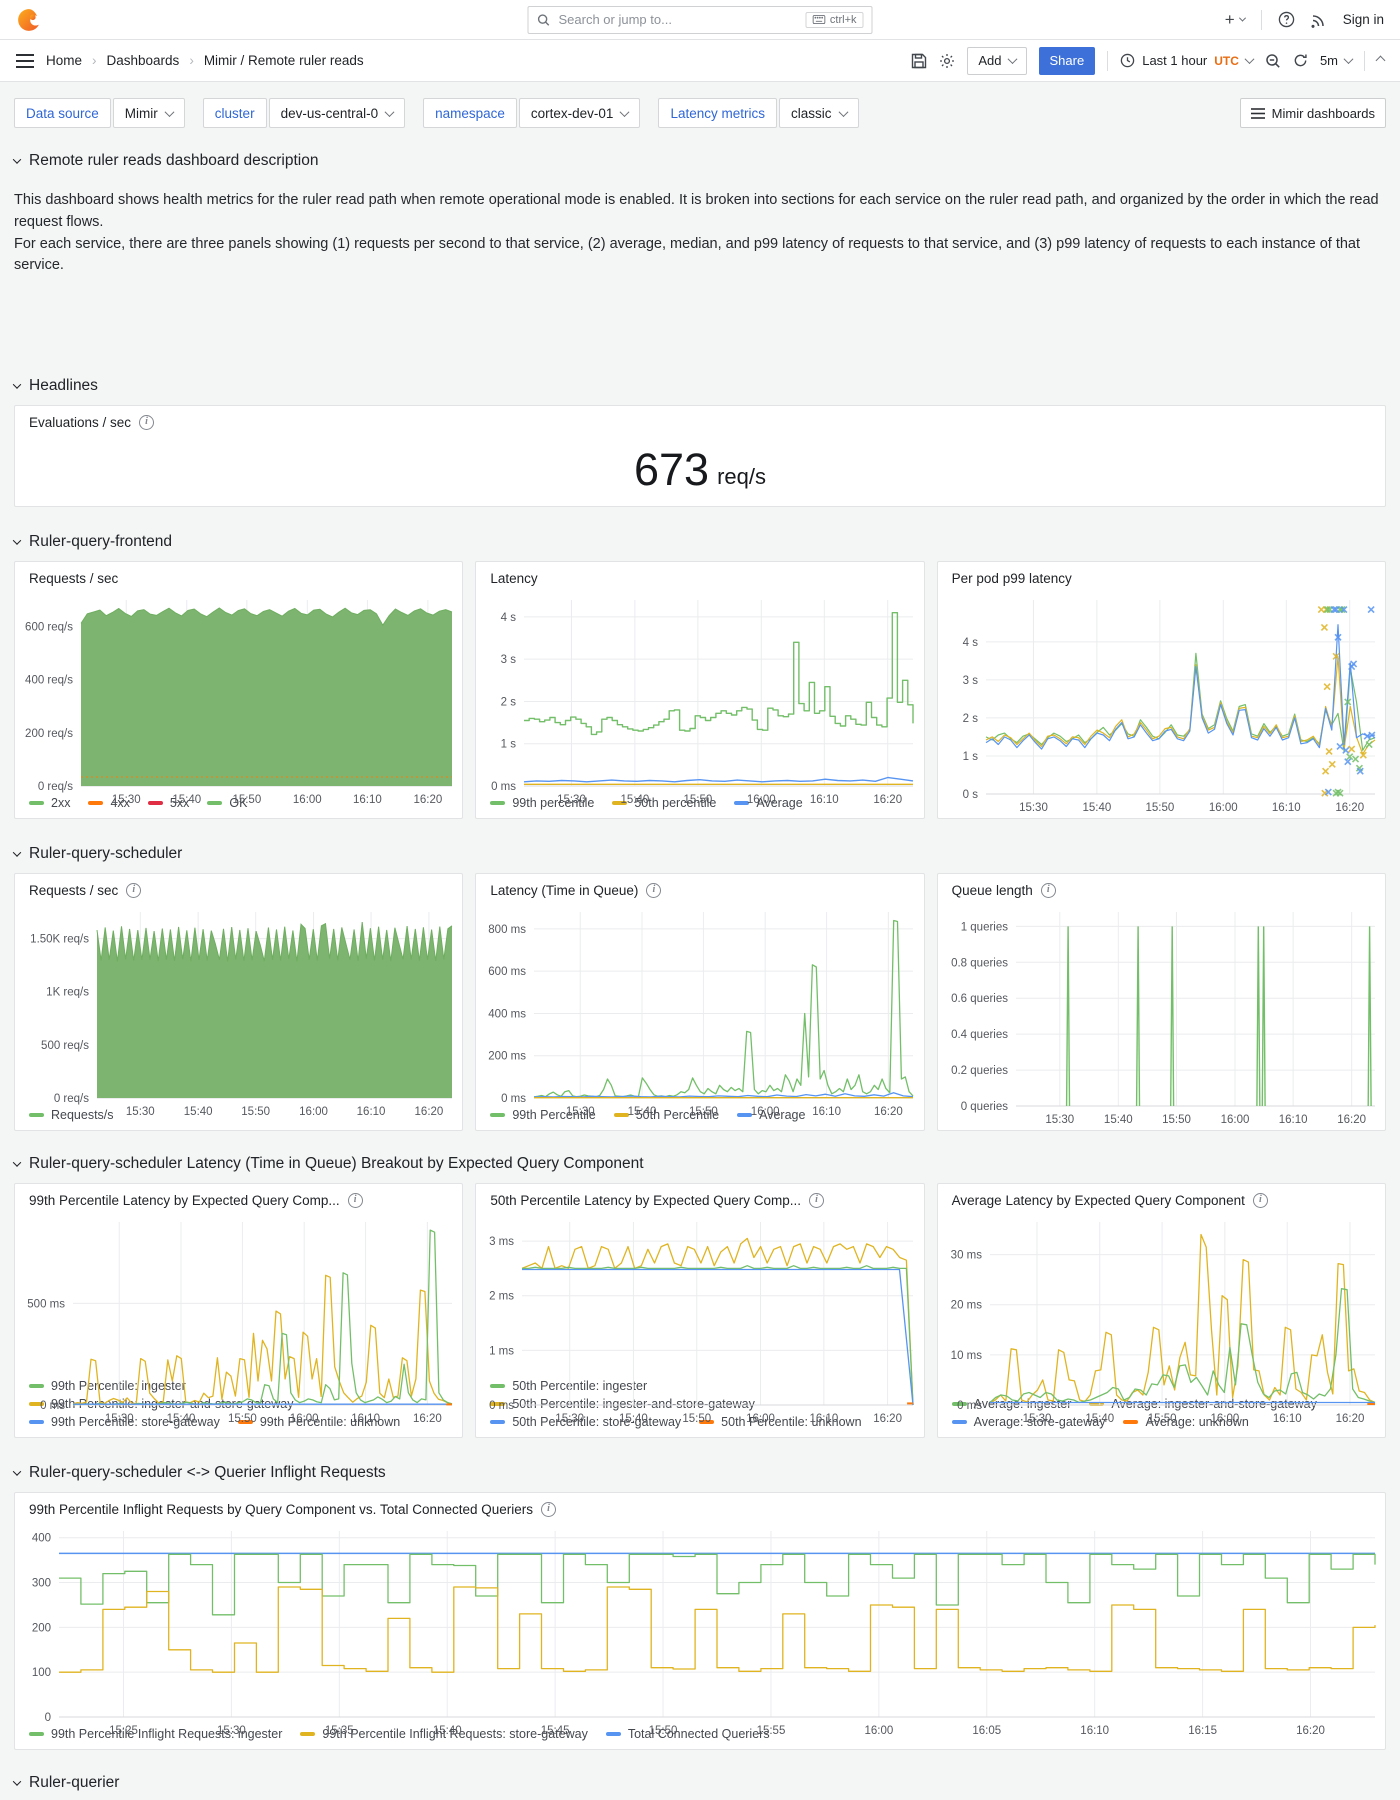 Image resolution: width=1400 pixels, height=1800 pixels. Describe the element at coordinates (41, 1673) in the screenshot. I see `svg-text: 100` at that location.